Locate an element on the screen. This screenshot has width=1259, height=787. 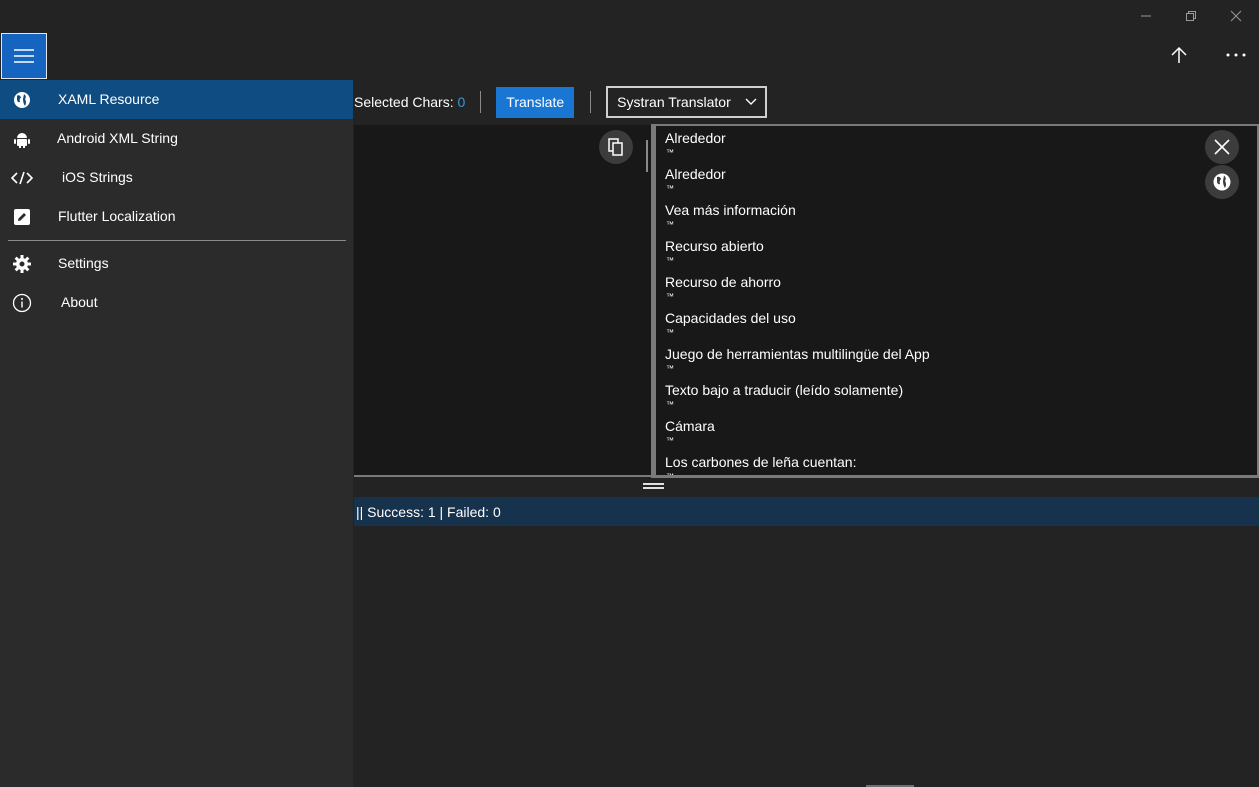
chevron-down-icon is located at coordinates (751, 101).